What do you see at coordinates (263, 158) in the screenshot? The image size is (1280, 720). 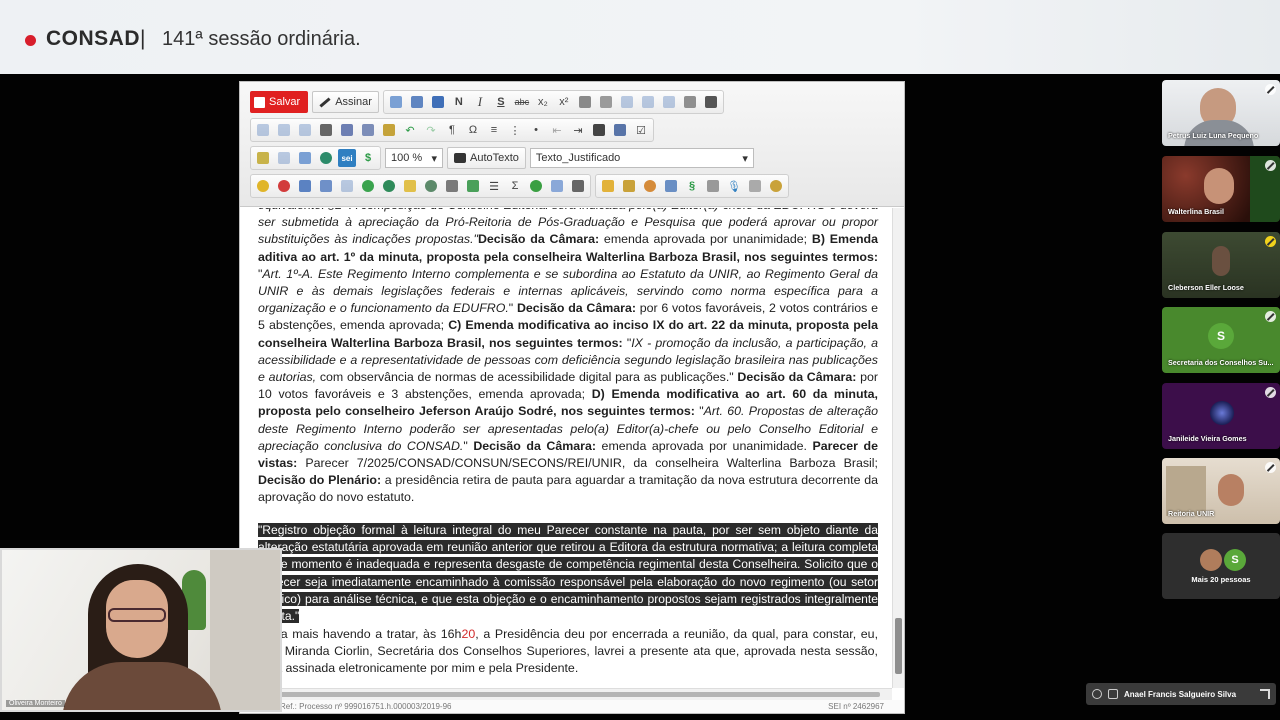 I see `link-icon` at bounding box center [263, 158].